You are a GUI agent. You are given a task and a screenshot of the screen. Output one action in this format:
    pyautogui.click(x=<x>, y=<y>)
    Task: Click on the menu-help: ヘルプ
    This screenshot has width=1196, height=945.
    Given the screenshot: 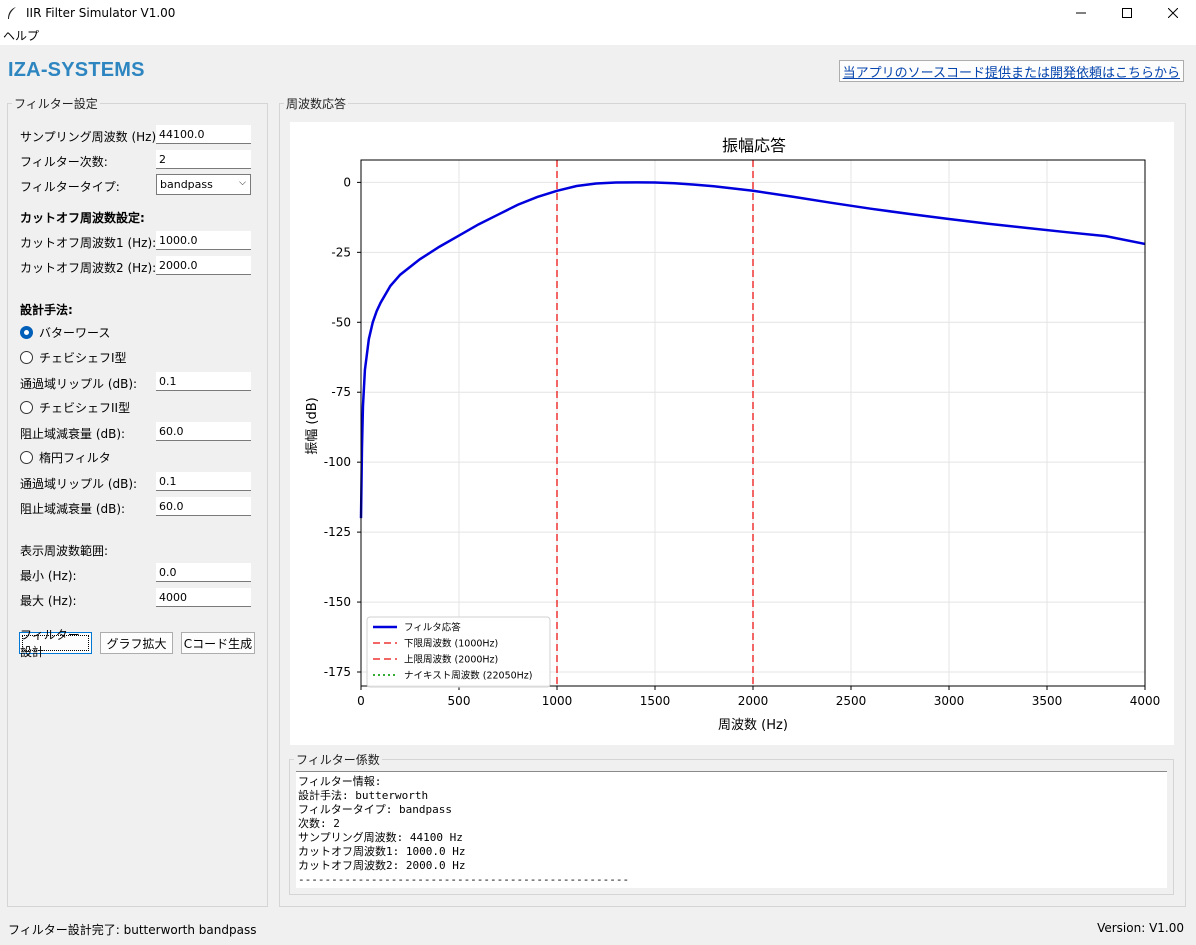 What is the action you would take?
    pyautogui.click(x=21, y=35)
    